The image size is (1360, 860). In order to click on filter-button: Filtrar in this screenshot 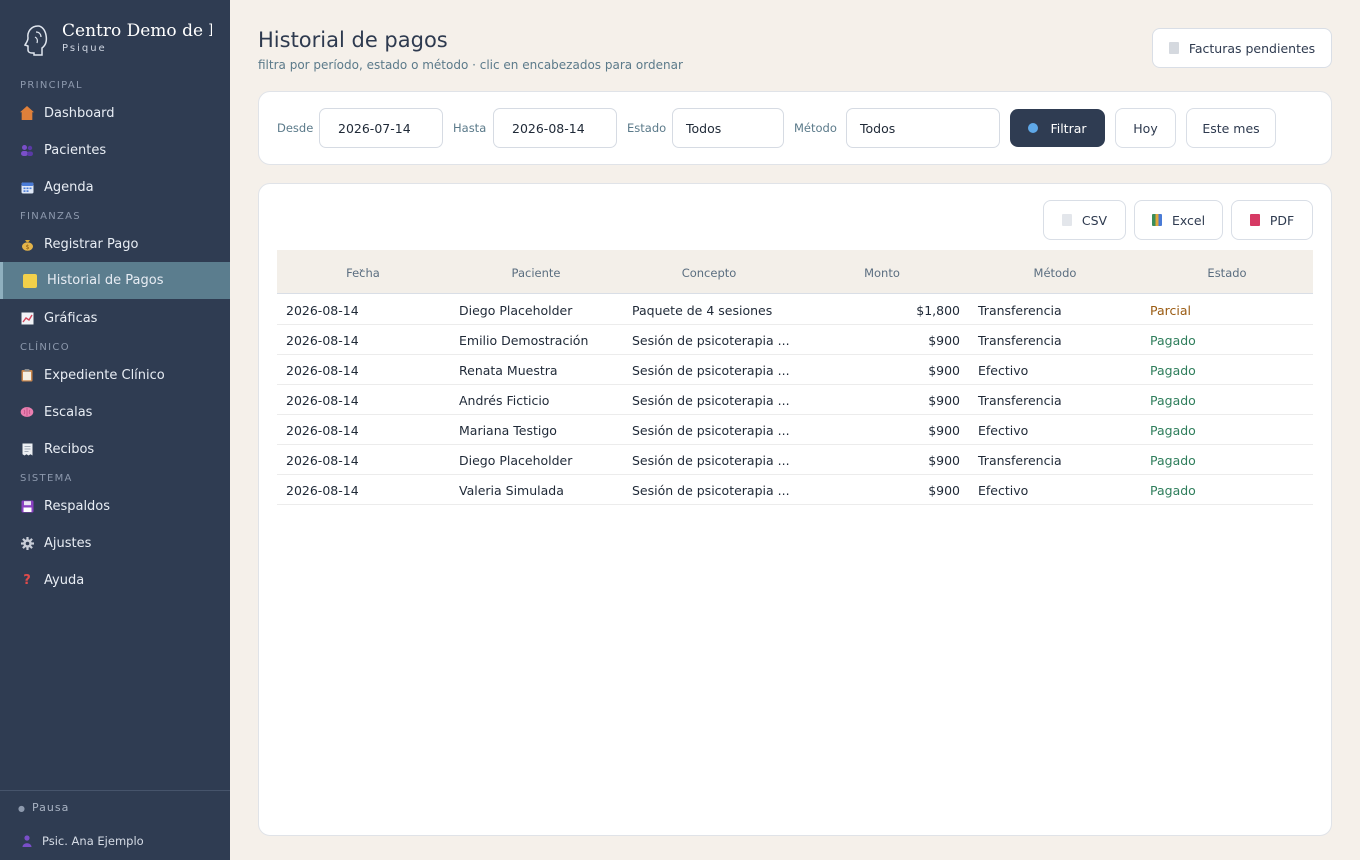, I will do `click(1057, 128)`.